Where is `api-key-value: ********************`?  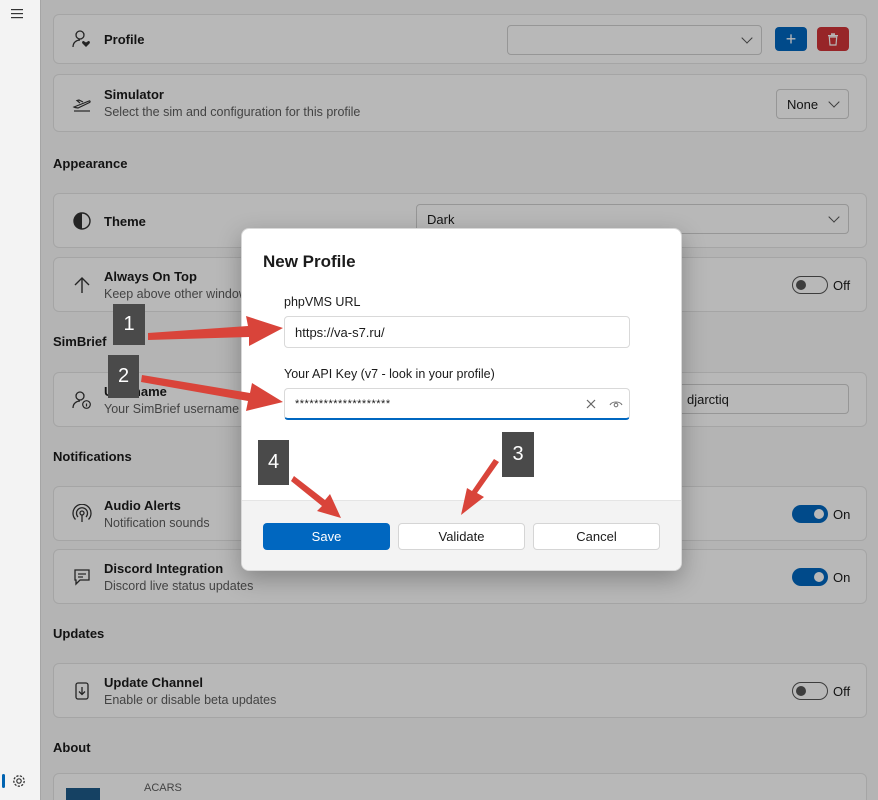 api-key-value: ******************** is located at coordinates (343, 403).